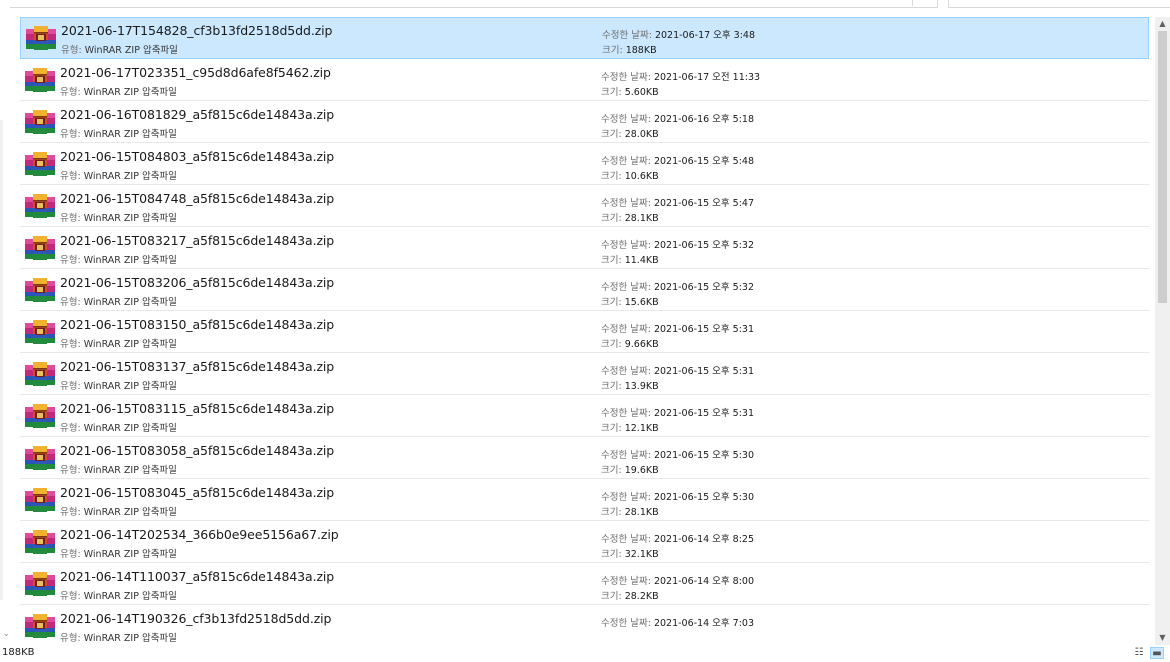  What do you see at coordinates (469, 4) in the screenshot?
I see `address-bar` at bounding box center [469, 4].